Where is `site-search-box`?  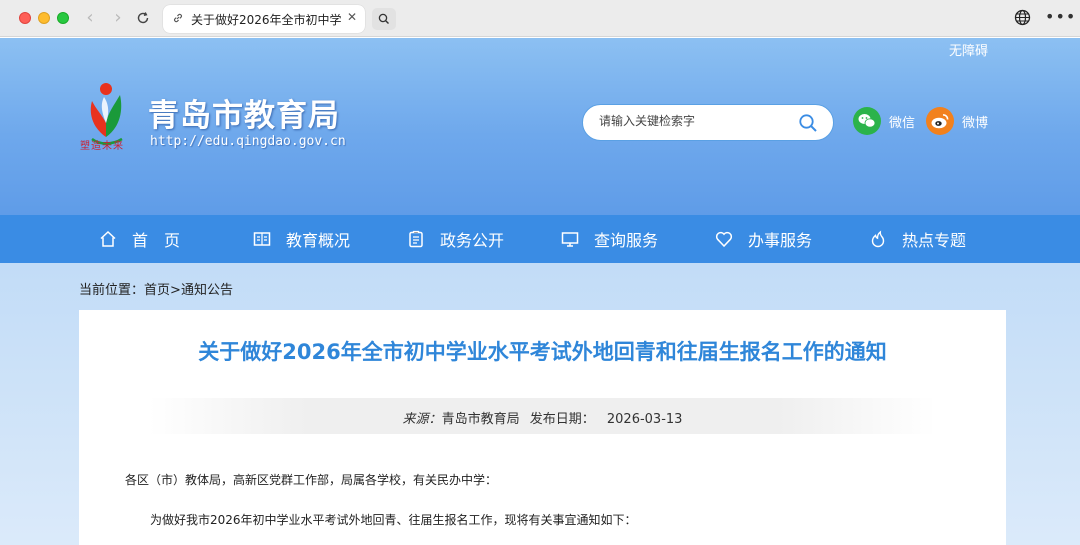 site-search-box is located at coordinates (708, 122).